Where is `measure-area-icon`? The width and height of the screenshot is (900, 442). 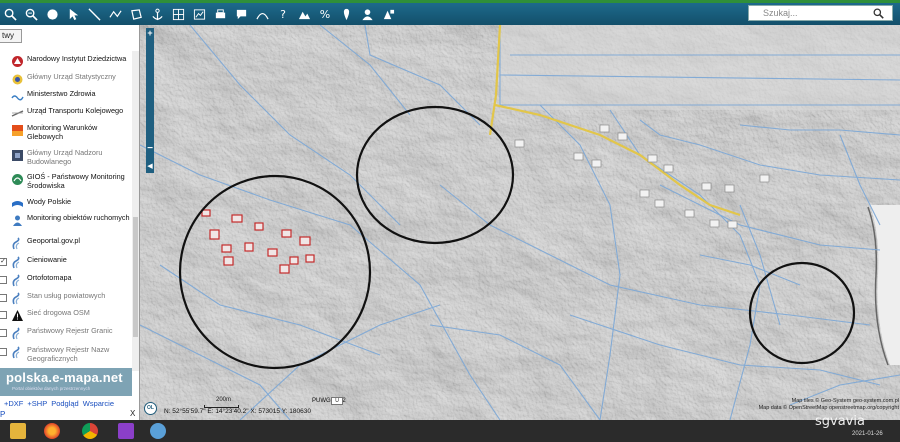 measure-area-icon is located at coordinates (136, 14).